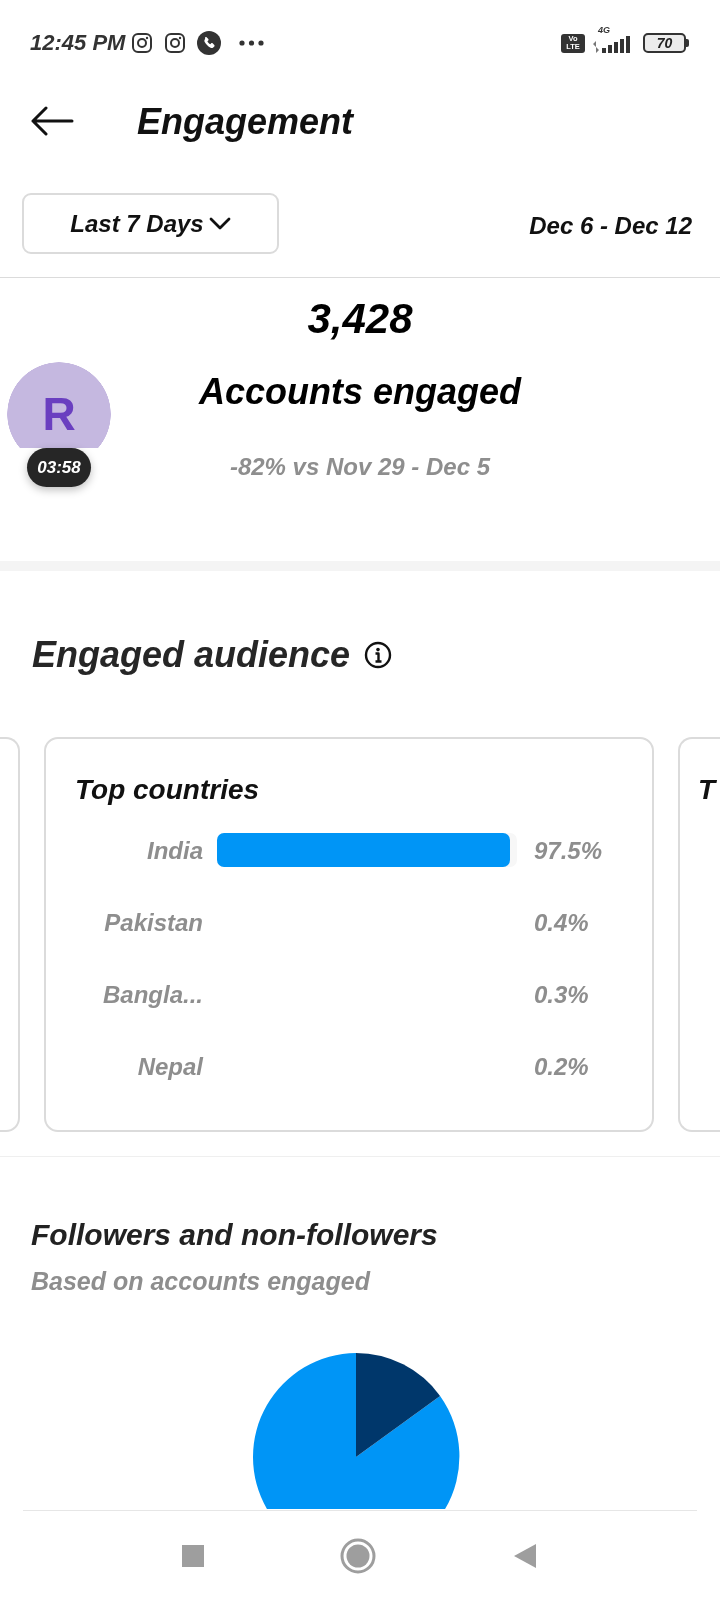 This screenshot has height=1600, width=720. What do you see at coordinates (150, 223) in the screenshot?
I see `period-dropdown: Last 7 Days` at bounding box center [150, 223].